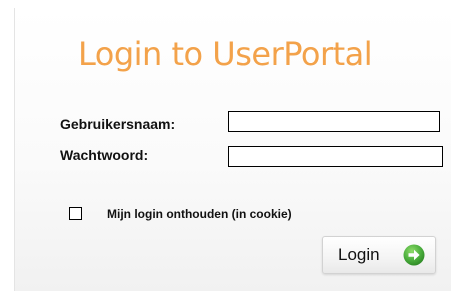 Image resolution: width=453 pixels, height=291 pixels. Describe the element at coordinates (414, 255) in the screenshot. I see `arrow-right-circle-icon` at that location.